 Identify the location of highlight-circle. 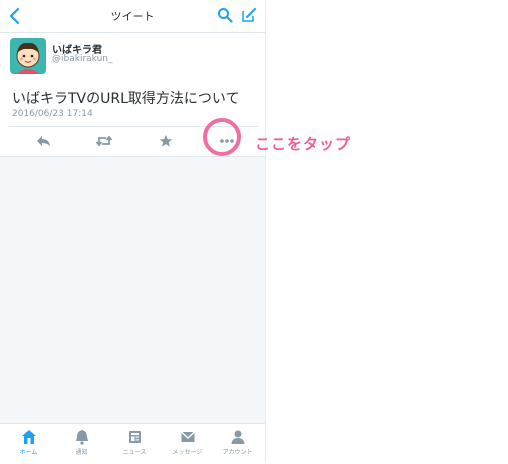
(222, 137).